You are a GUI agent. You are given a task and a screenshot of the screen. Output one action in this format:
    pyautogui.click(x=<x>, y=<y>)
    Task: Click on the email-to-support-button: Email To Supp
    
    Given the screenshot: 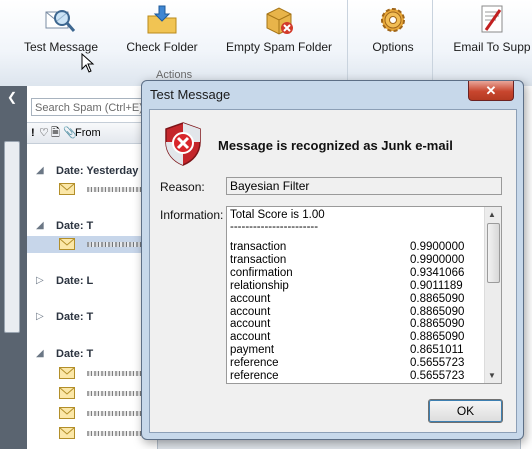 What is the action you would take?
    pyautogui.click(x=492, y=29)
    